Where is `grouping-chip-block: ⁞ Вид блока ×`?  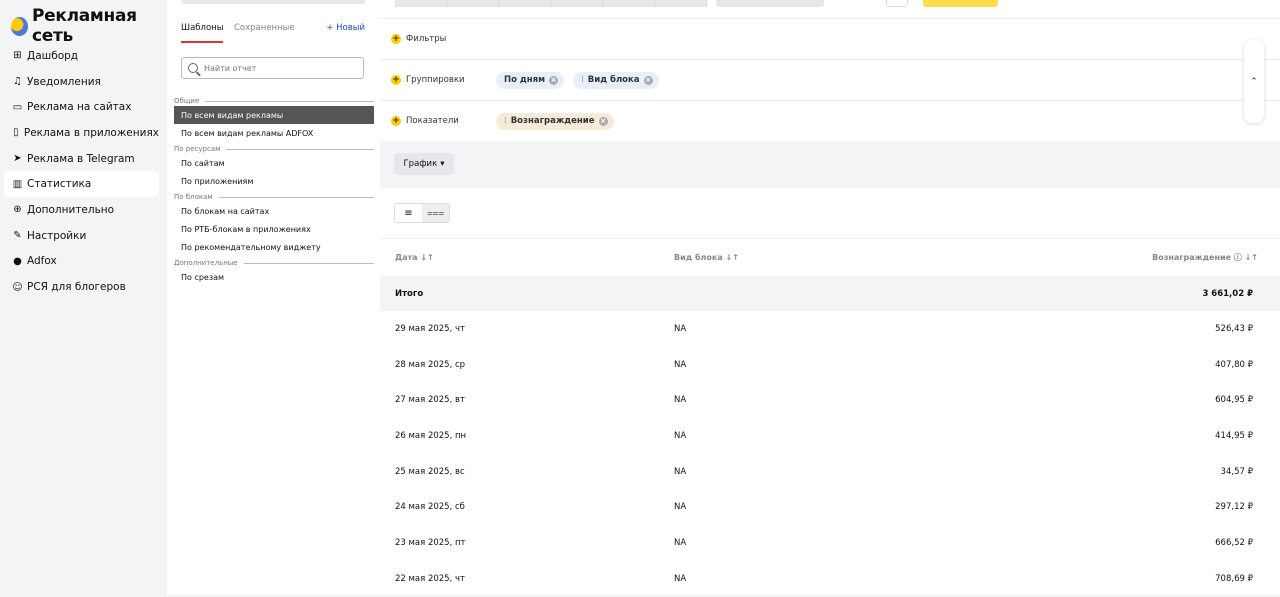 grouping-chip-block: ⁞ Вид блока × is located at coordinates (616, 80).